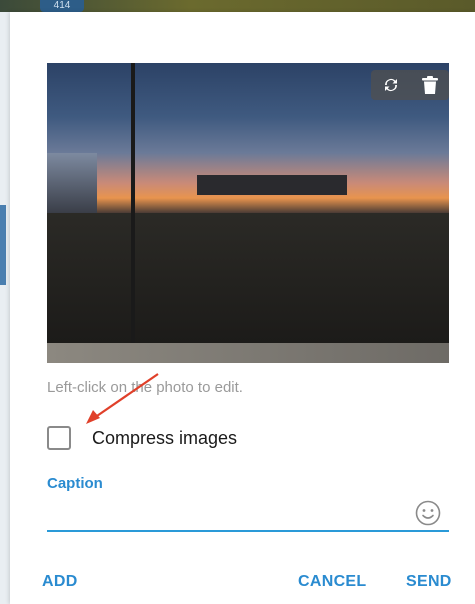 This screenshot has height=604, width=475. Describe the element at coordinates (122, 398) in the screenshot. I see `annotation-arrow` at that location.